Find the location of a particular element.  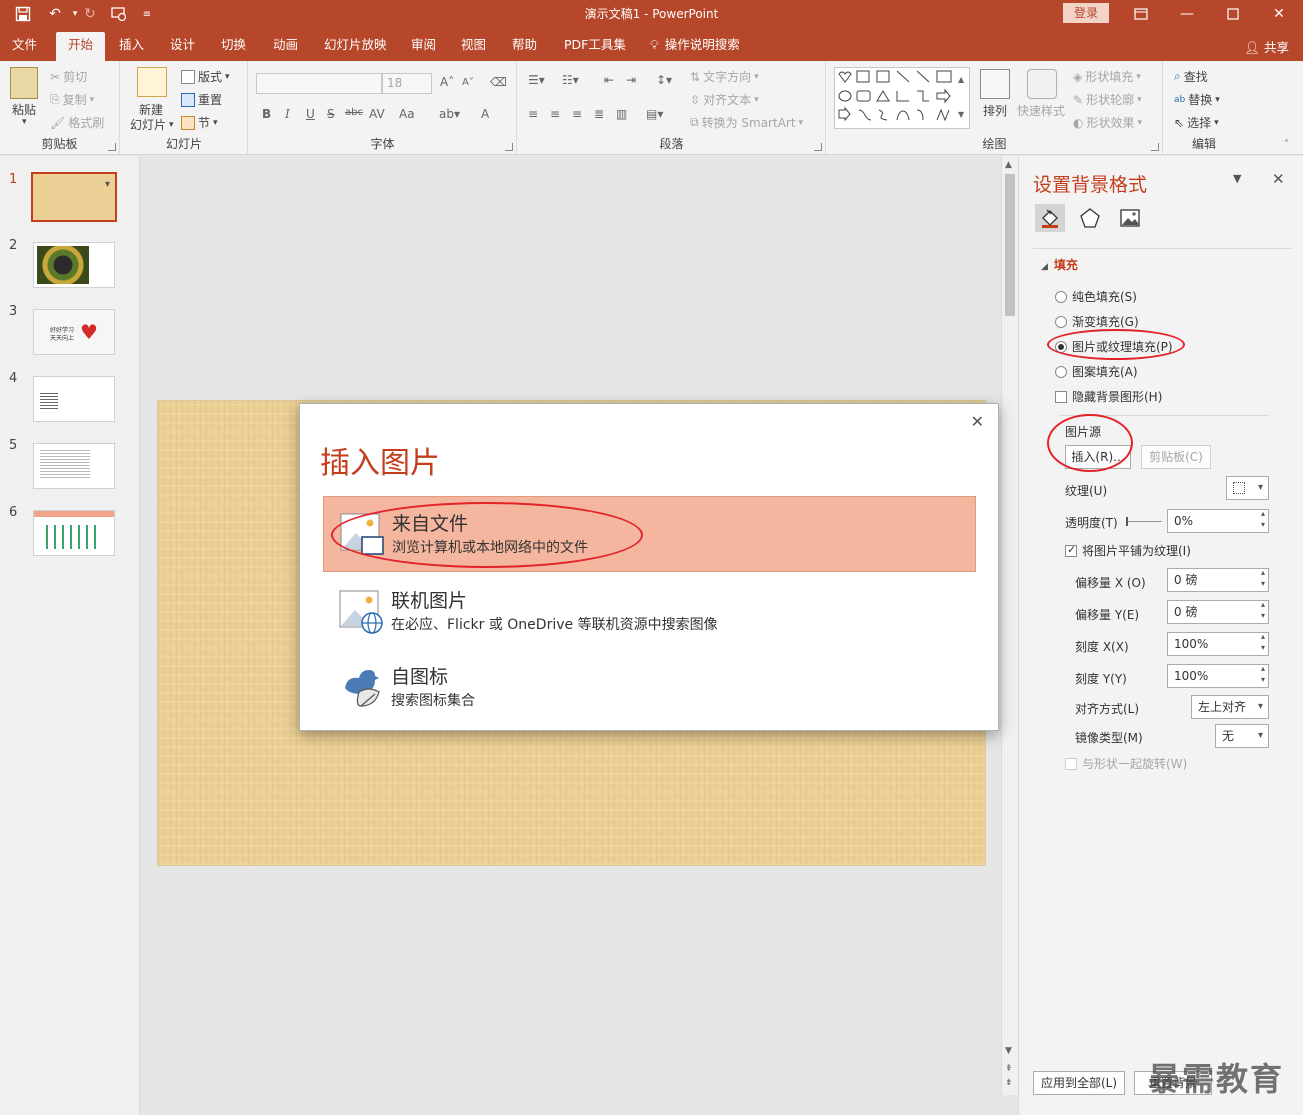

shape-fill-button: ◈ 形状填充 ▾ is located at coordinates (1107, 76).